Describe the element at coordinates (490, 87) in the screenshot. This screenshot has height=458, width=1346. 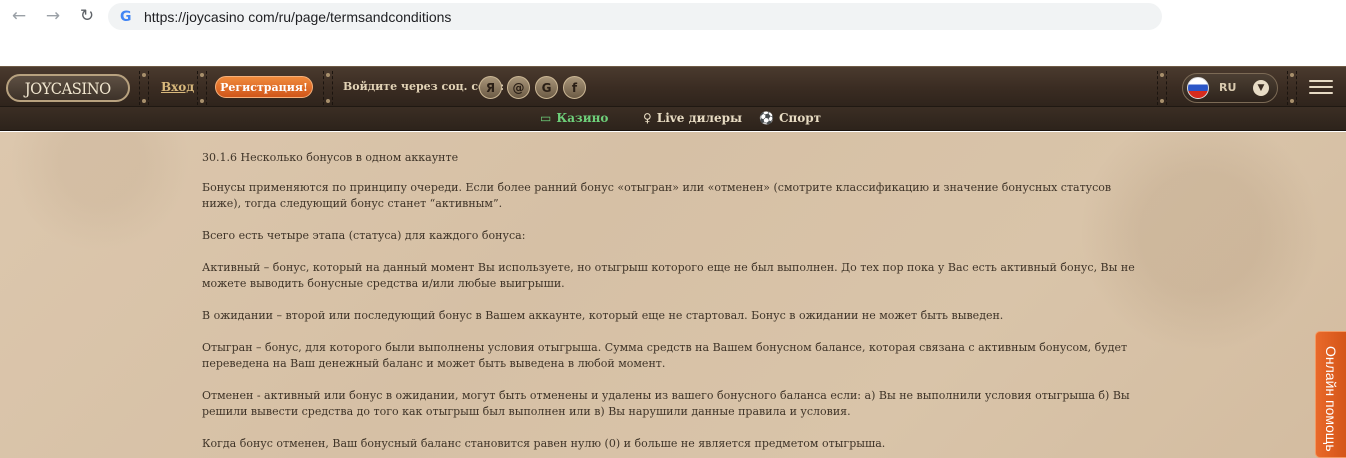
I see `yandex-icon: Я` at that location.